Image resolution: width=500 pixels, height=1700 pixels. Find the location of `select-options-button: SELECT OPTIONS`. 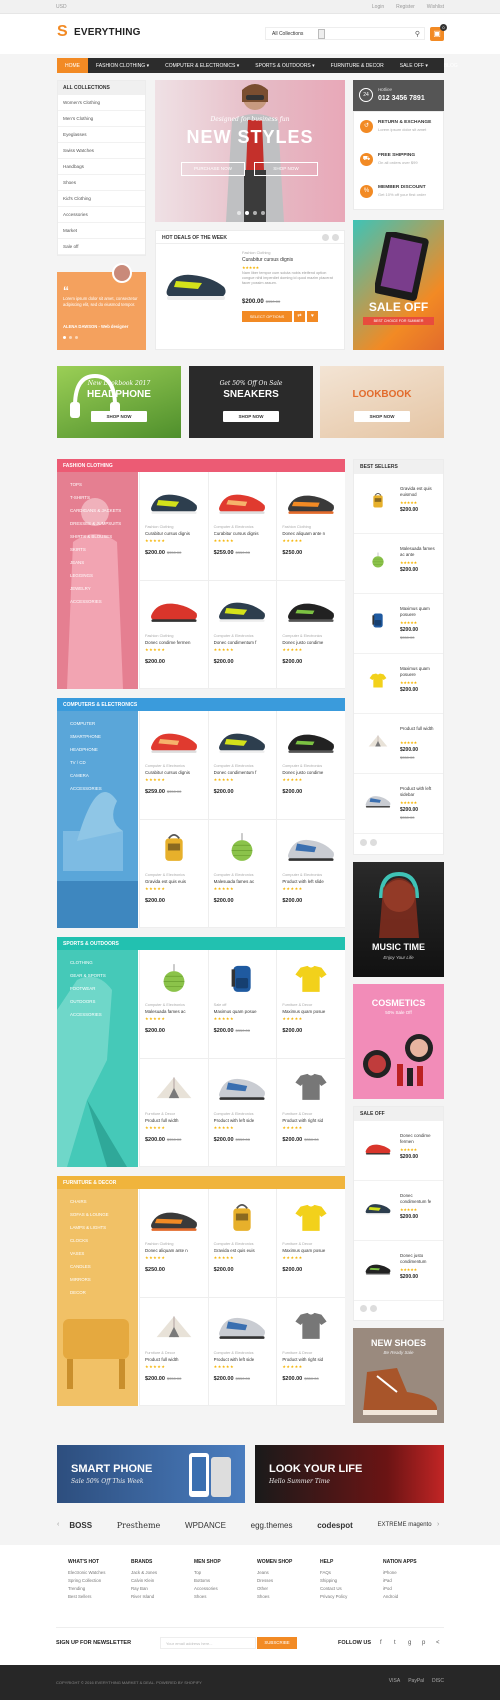

select-options-button: SELECT OPTIONS is located at coordinates (267, 316).